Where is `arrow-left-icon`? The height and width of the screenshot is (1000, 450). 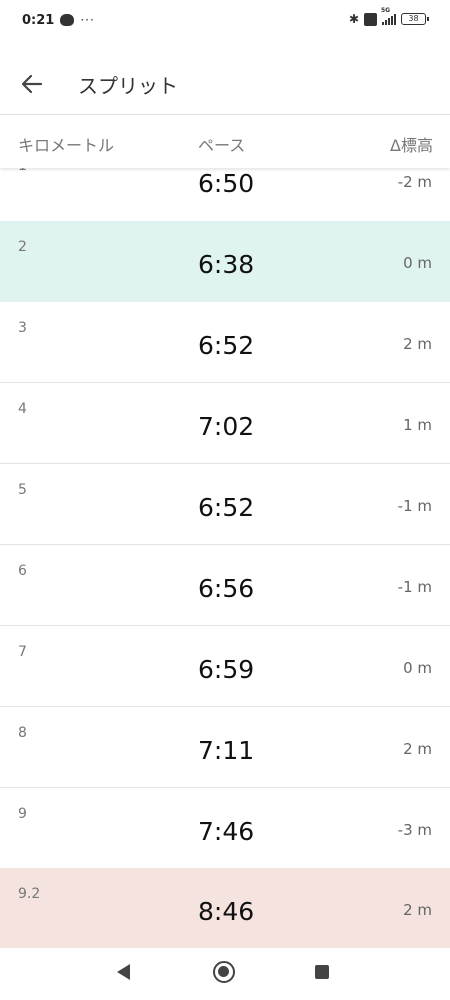
arrow-left-icon is located at coordinates (32, 84).